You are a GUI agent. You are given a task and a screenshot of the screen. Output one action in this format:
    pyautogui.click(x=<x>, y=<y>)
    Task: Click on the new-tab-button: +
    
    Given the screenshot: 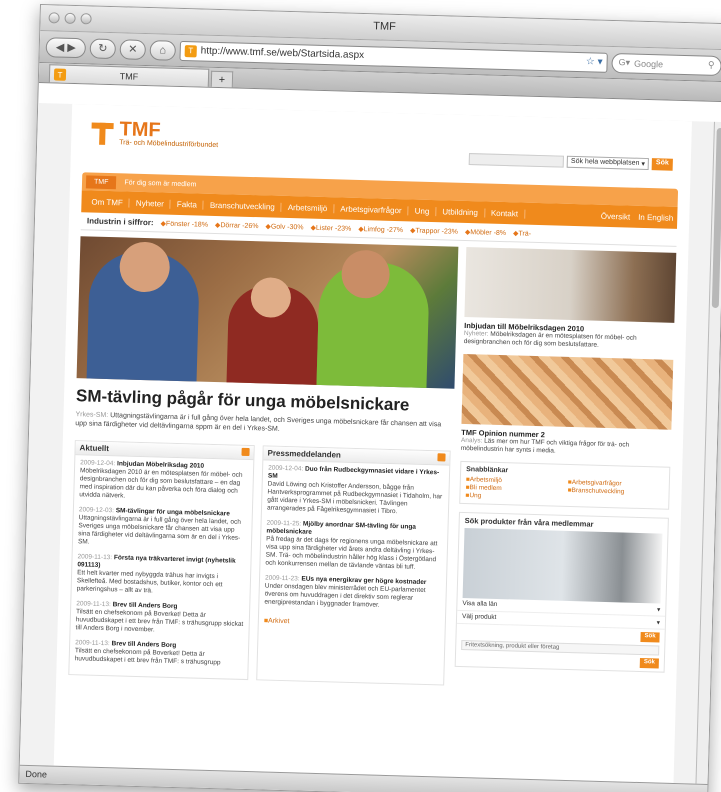 What is the action you would take?
    pyautogui.click(x=222, y=79)
    